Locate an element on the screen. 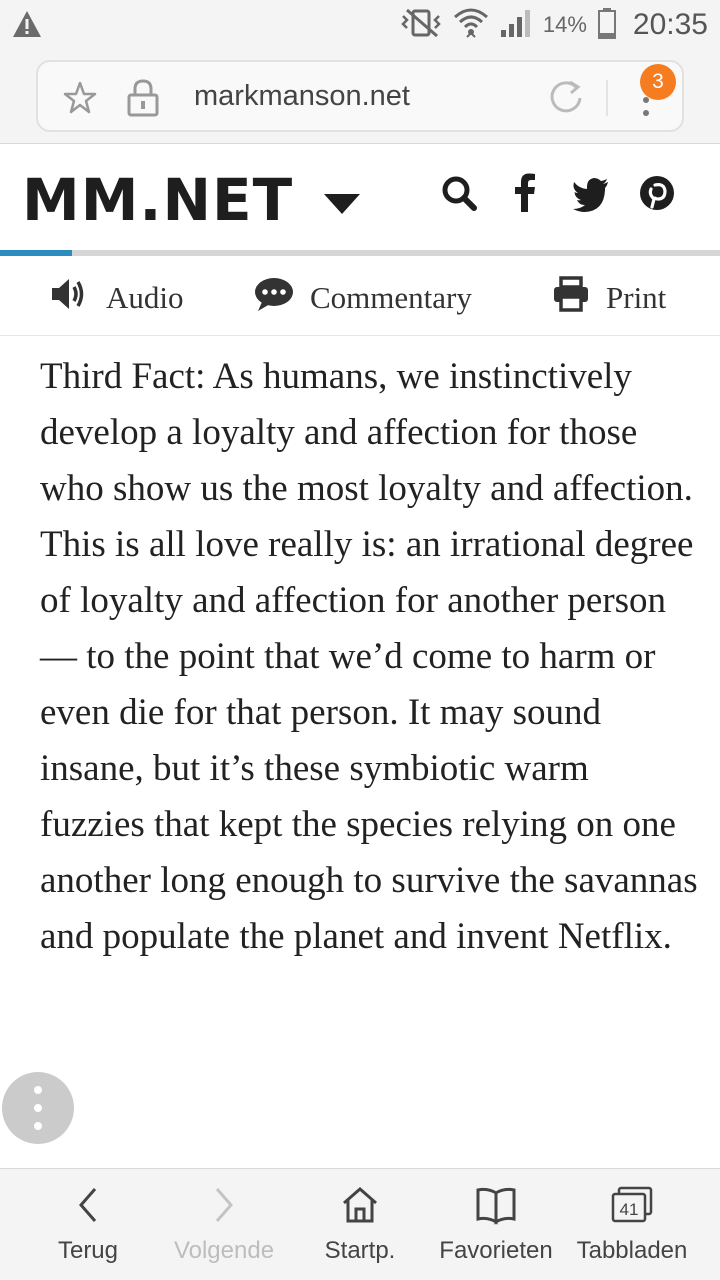 This screenshot has width=720, height=1280. site-logo: MM.NET is located at coordinates (157, 200).